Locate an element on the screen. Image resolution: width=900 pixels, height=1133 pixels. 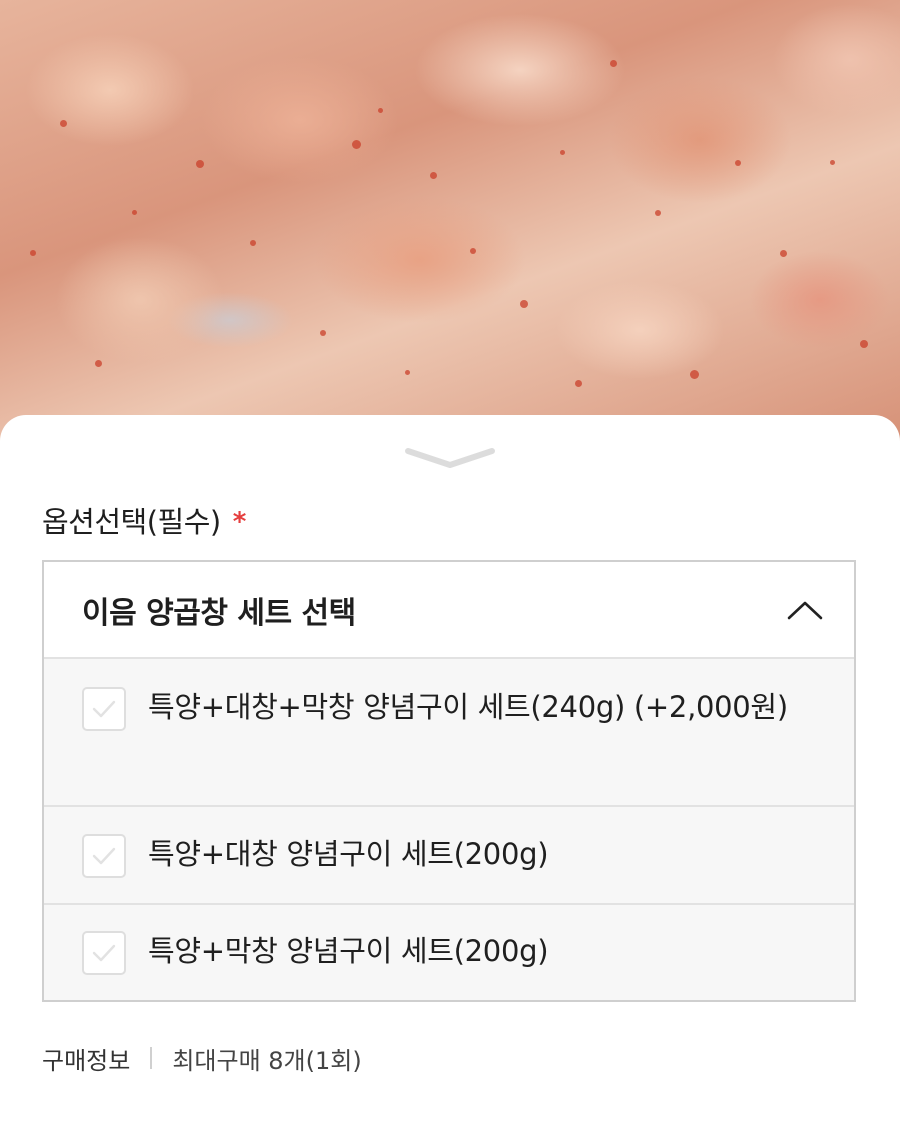
divider is located at coordinates (151, 1058).